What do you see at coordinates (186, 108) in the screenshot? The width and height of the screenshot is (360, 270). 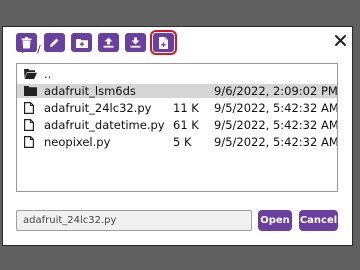 I see `file-size: 11 K` at bounding box center [186, 108].